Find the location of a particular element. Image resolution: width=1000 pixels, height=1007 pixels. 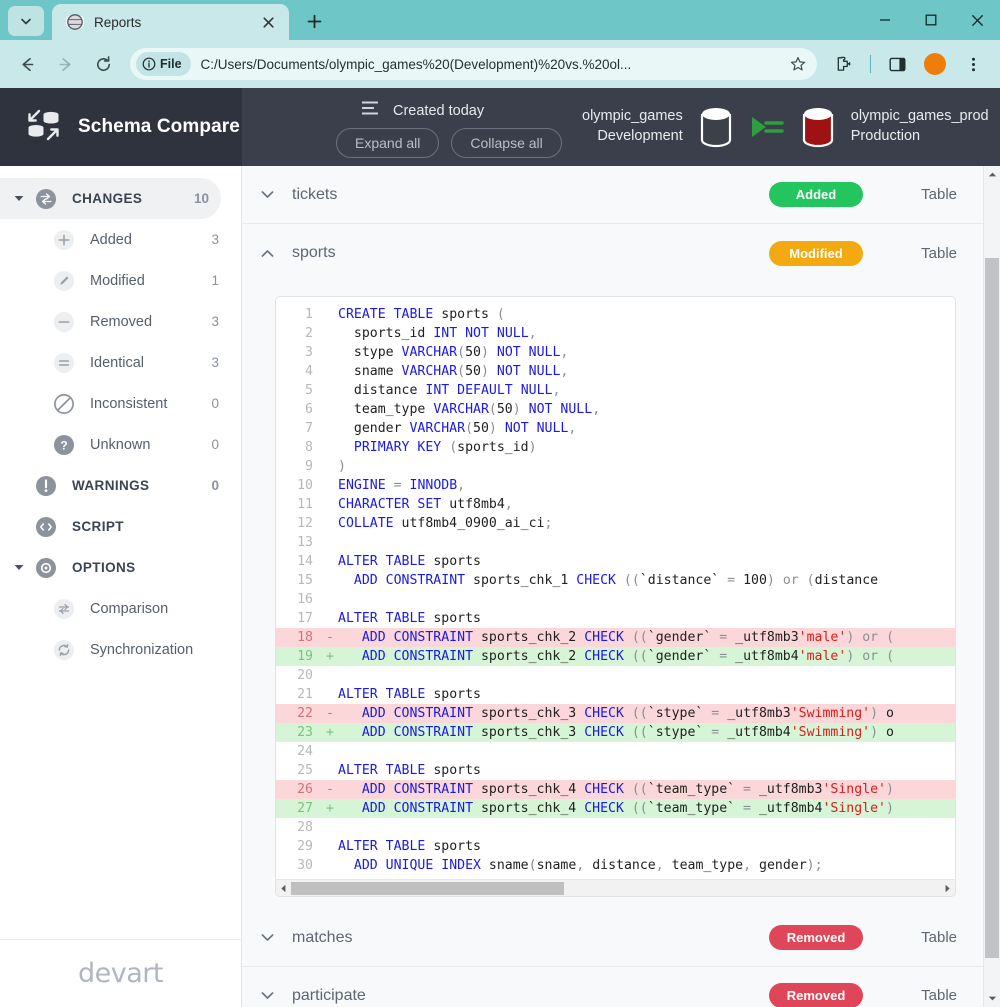

main-vertical-scrollbar is located at coordinates (991, 586).